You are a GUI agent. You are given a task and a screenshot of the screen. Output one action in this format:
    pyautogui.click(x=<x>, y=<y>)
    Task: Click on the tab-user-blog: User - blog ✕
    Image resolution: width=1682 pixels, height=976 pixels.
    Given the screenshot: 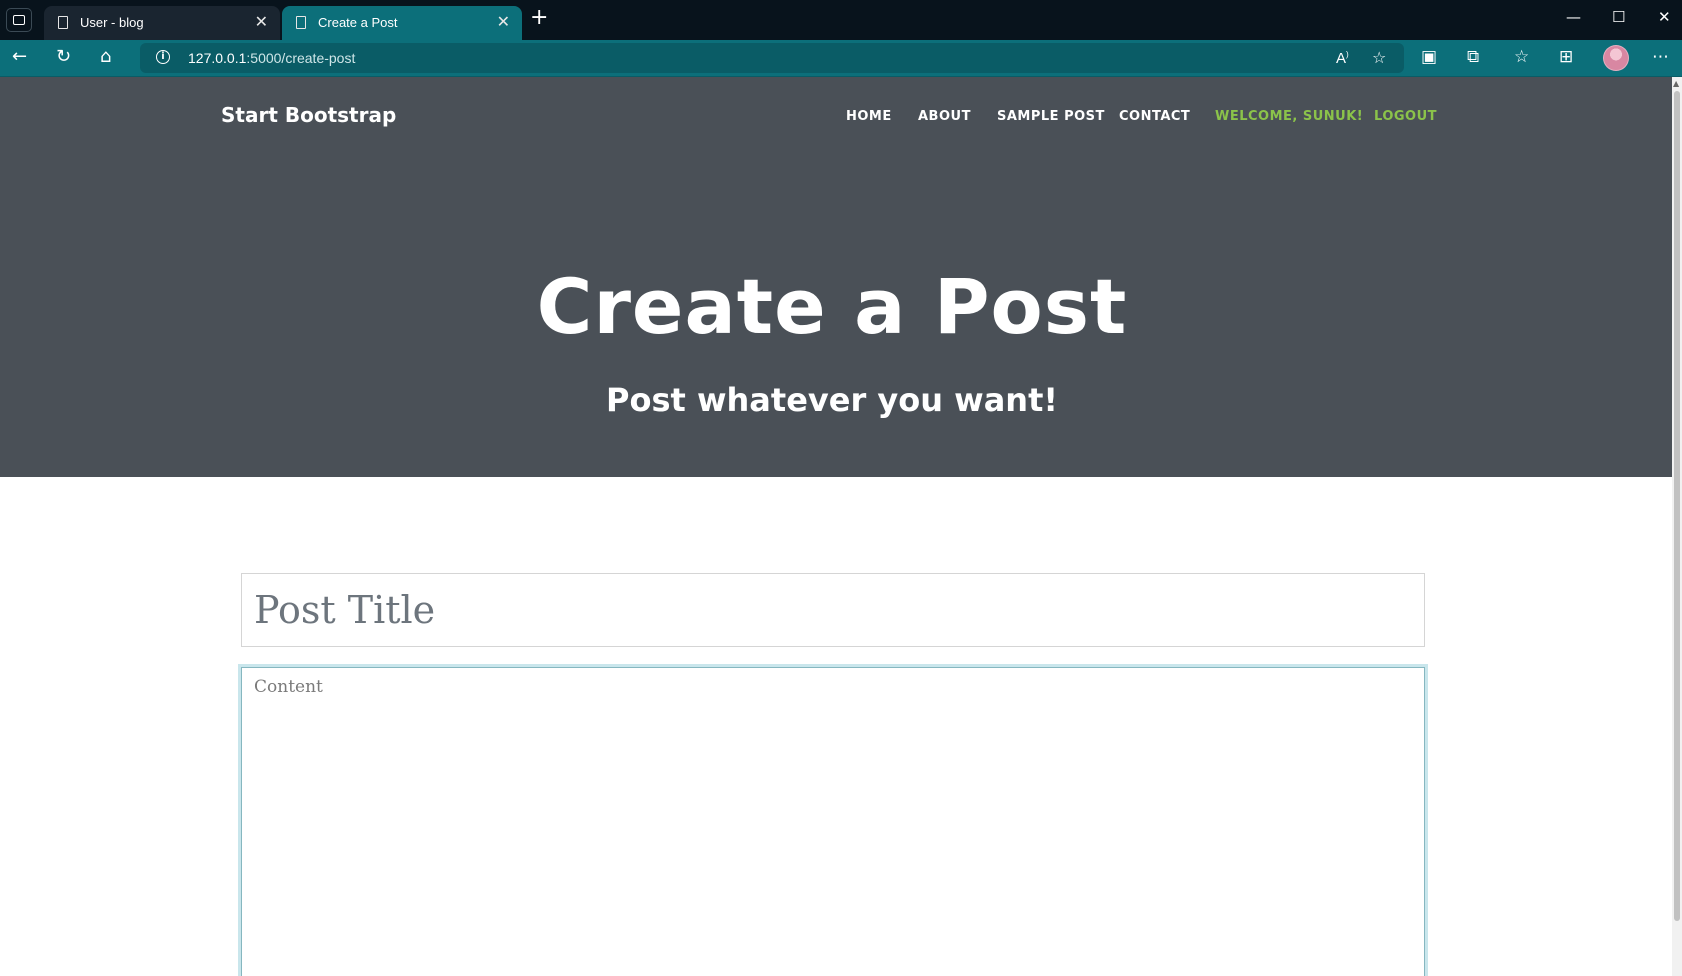 What is the action you would take?
    pyautogui.click(x=162, y=23)
    